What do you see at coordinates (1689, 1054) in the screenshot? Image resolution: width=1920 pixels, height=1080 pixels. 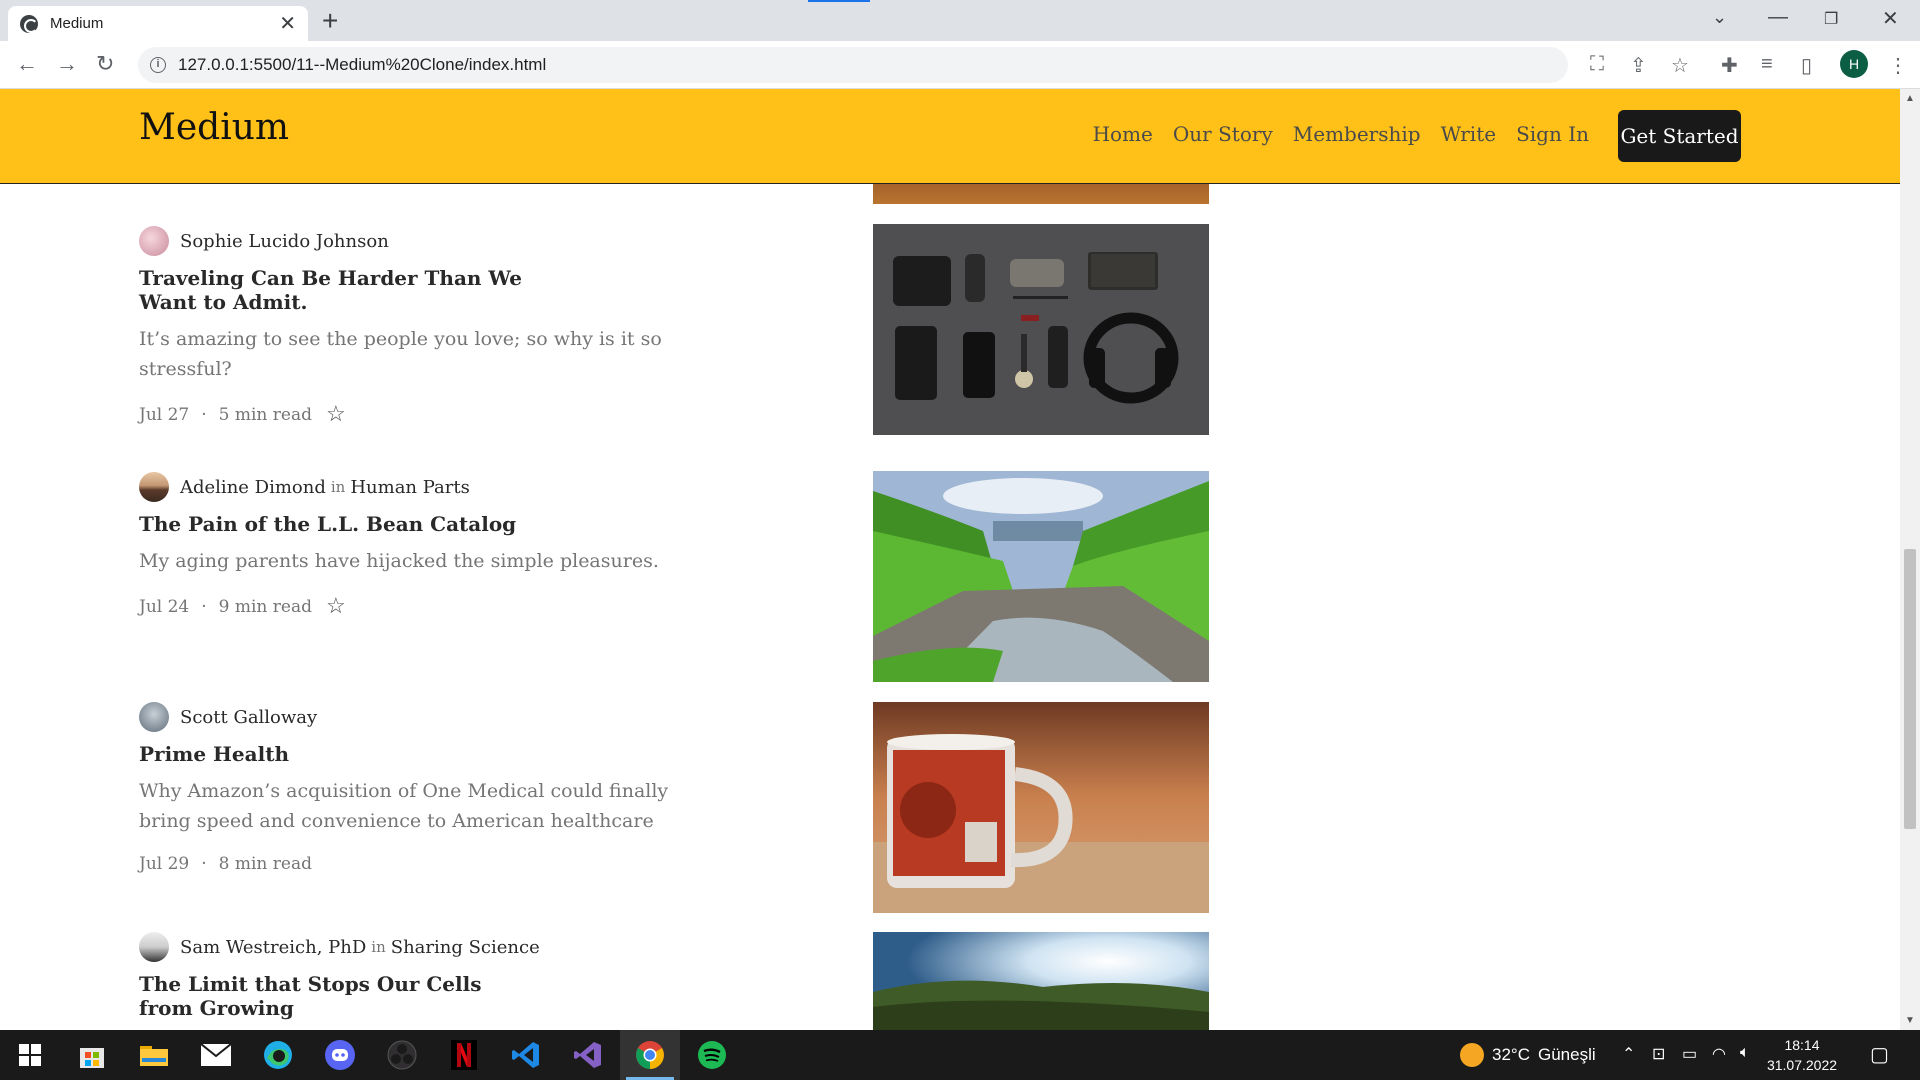 I see `battery-icon: ▭` at bounding box center [1689, 1054].